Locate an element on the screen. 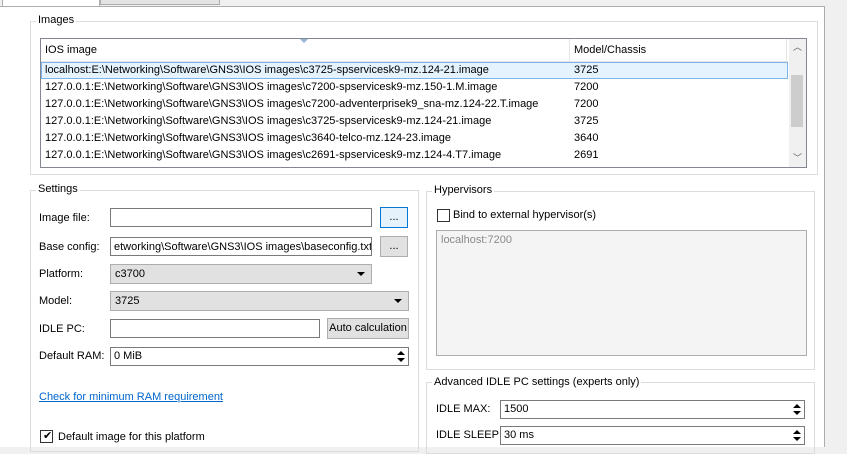 Image resolution: width=847 pixels, height=454 pixels. image-file-label: Image file: is located at coordinates (64, 218).